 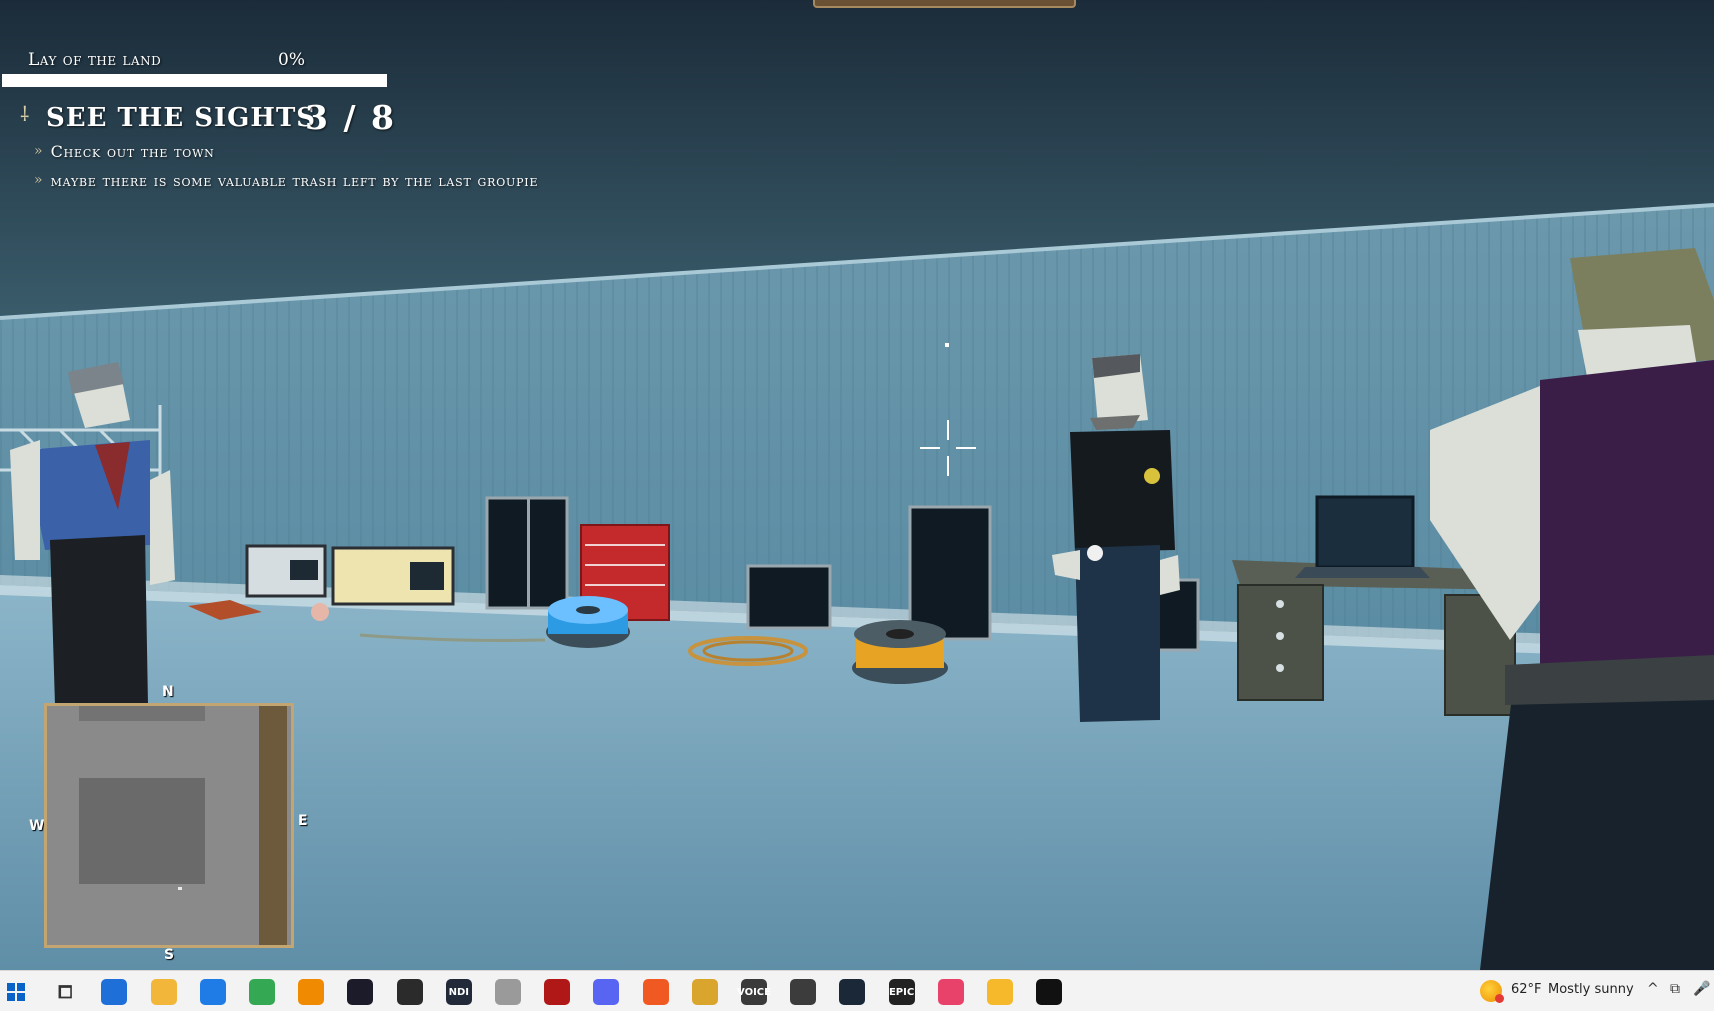 I want to click on crosshair-icon, so click(x=948, y=448).